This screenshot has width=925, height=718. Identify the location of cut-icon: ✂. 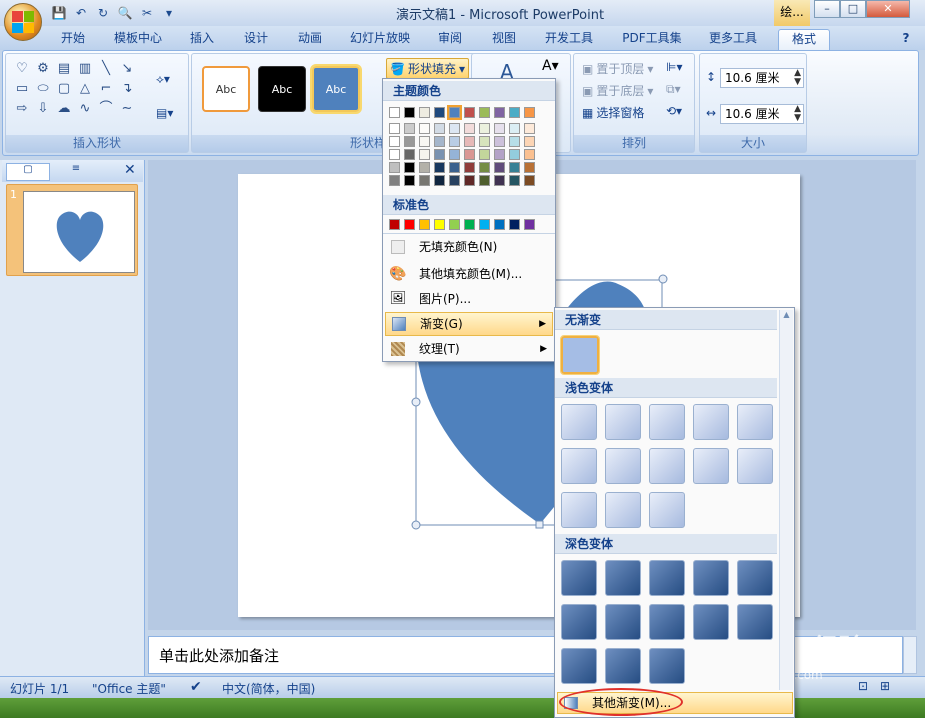
(147, 13).